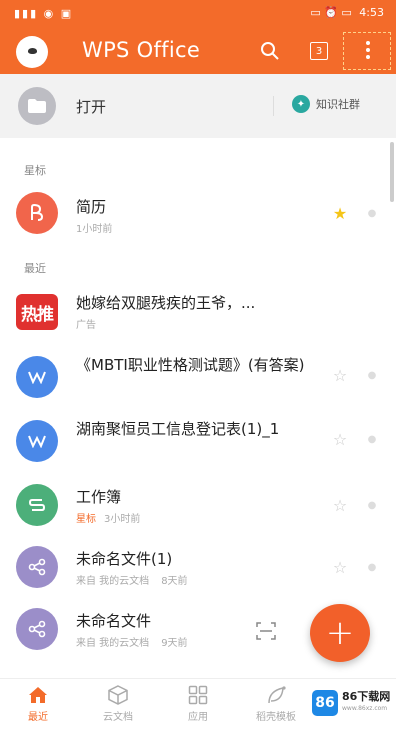 This screenshot has width=396, height=729. What do you see at coordinates (124, 559) in the screenshot?
I see `file-name: 未命名文件(1)` at bounding box center [124, 559].